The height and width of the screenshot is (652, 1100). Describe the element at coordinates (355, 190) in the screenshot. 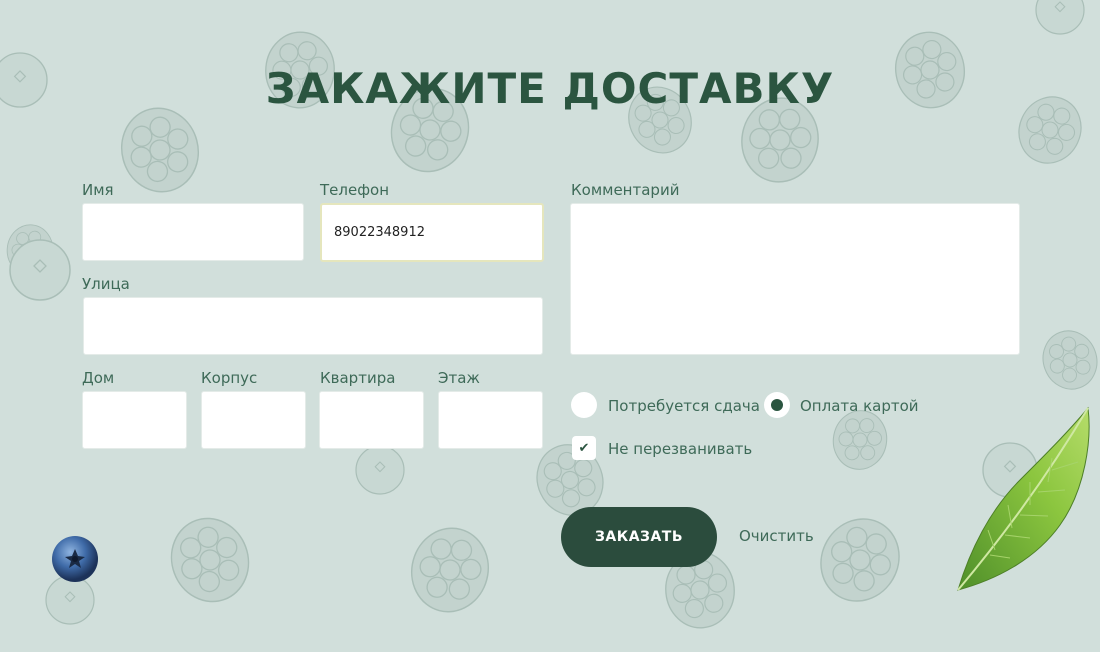

I see `phone-label: Телефон` at that location.